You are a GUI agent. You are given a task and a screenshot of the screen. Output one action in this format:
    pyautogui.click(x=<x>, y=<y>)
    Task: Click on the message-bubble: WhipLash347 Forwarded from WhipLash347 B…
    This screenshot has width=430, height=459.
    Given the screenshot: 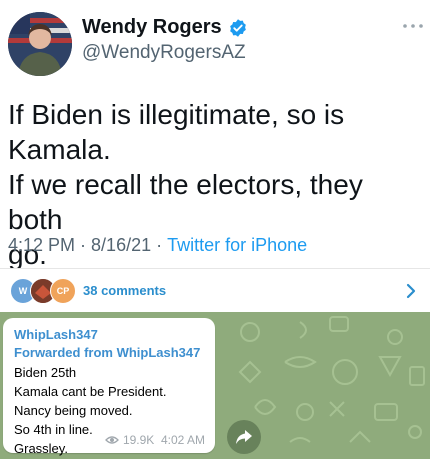 What is the action you would take?
    pyautogui.click(x=109, y=387)
    